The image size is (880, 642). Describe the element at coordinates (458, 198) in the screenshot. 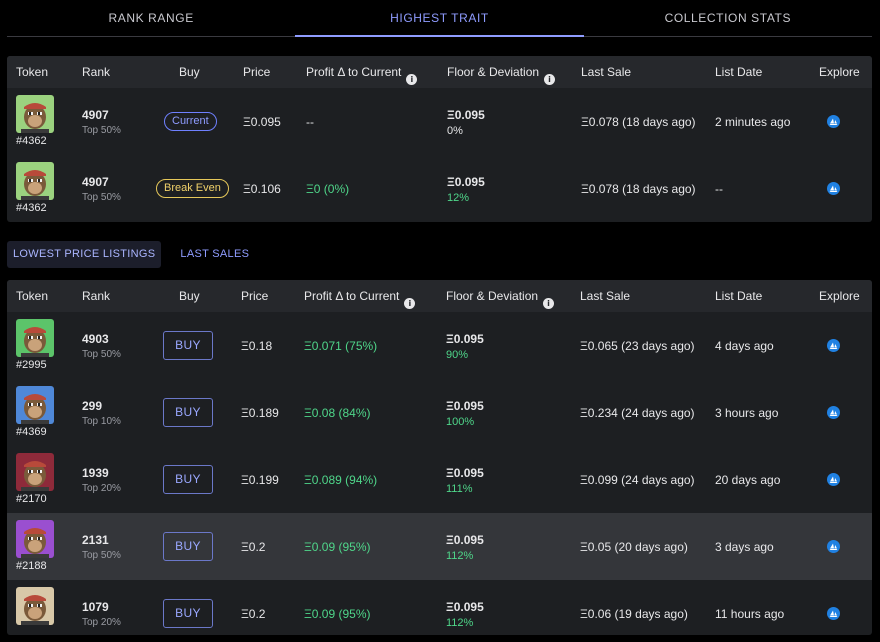

I see `floor-deviation: 12%` at that location.